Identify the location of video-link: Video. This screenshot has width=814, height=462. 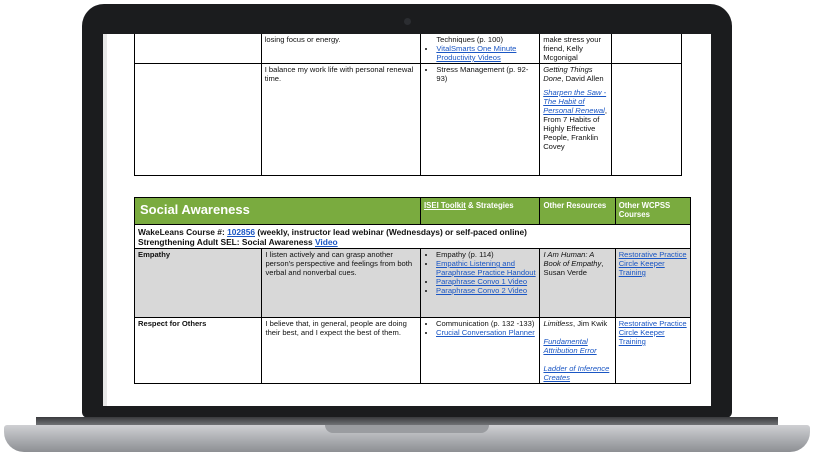
(326, 242).